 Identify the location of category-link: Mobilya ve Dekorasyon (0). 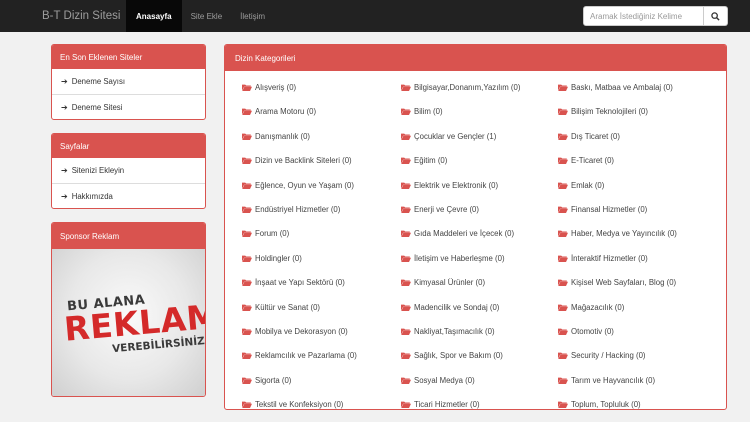
(295, 331).